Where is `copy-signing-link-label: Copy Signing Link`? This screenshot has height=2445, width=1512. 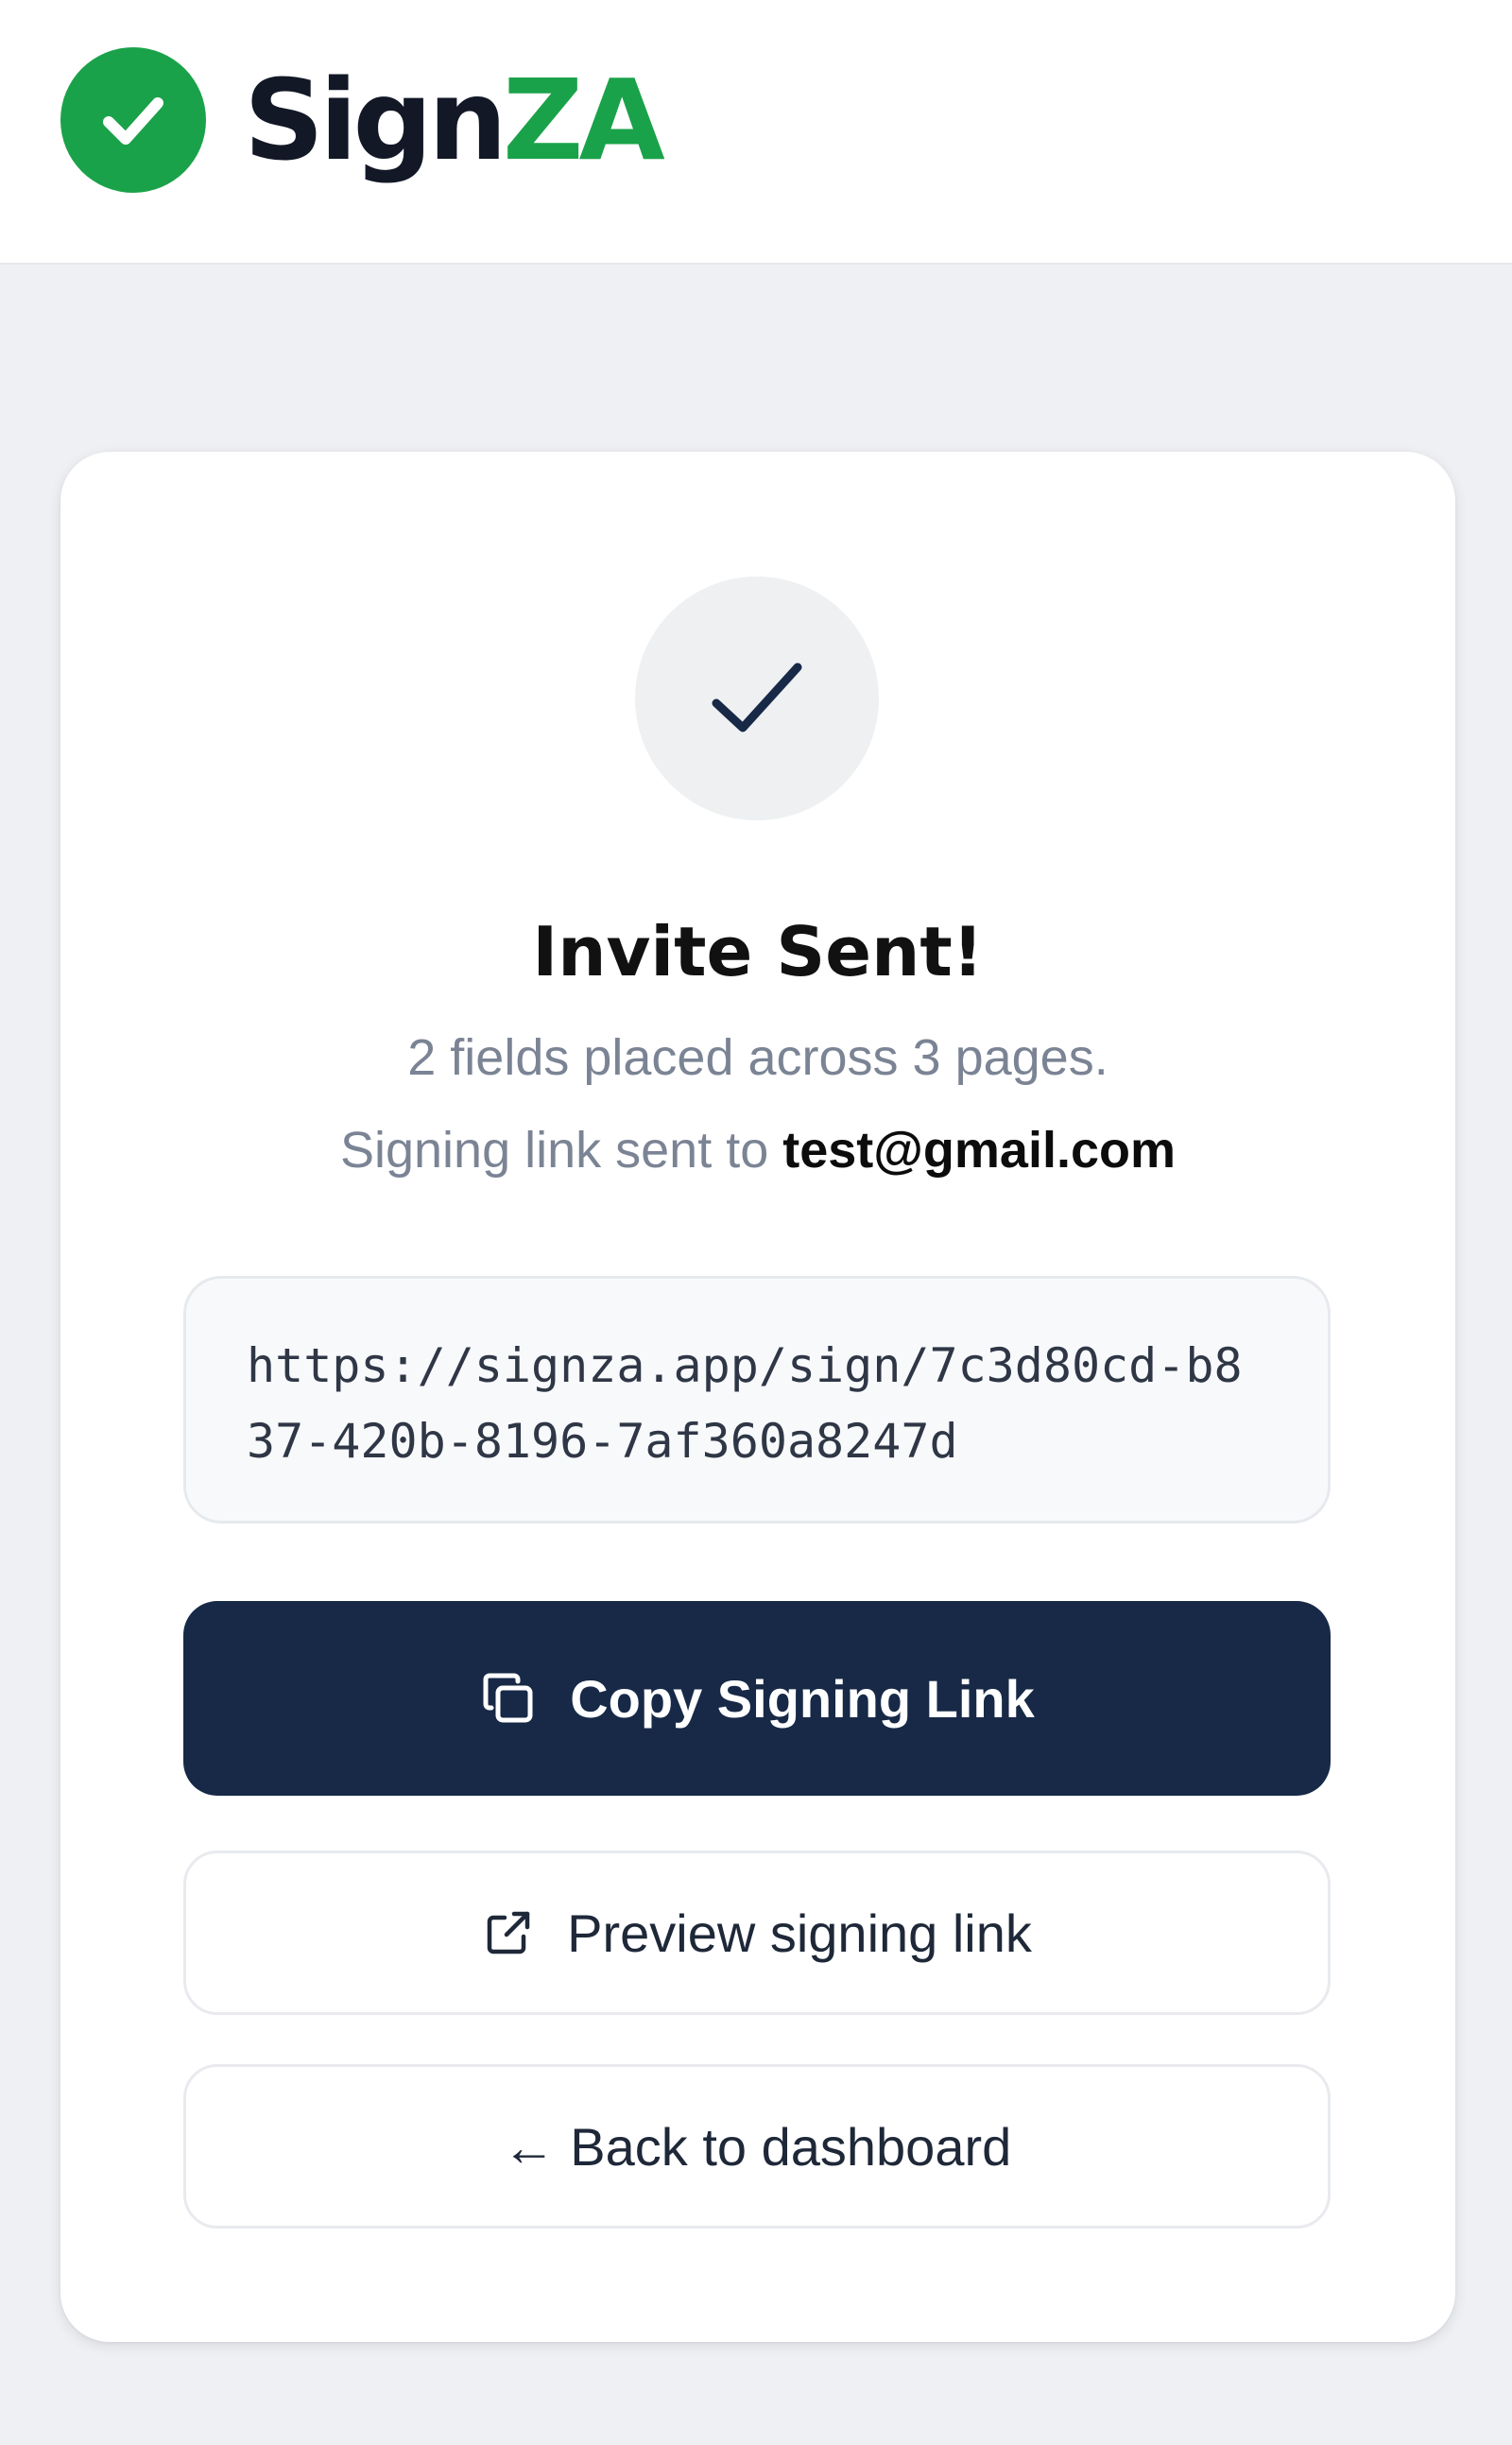 copy-signing-link-label: Copy Signing Link is located at coordinates (802, 1699).